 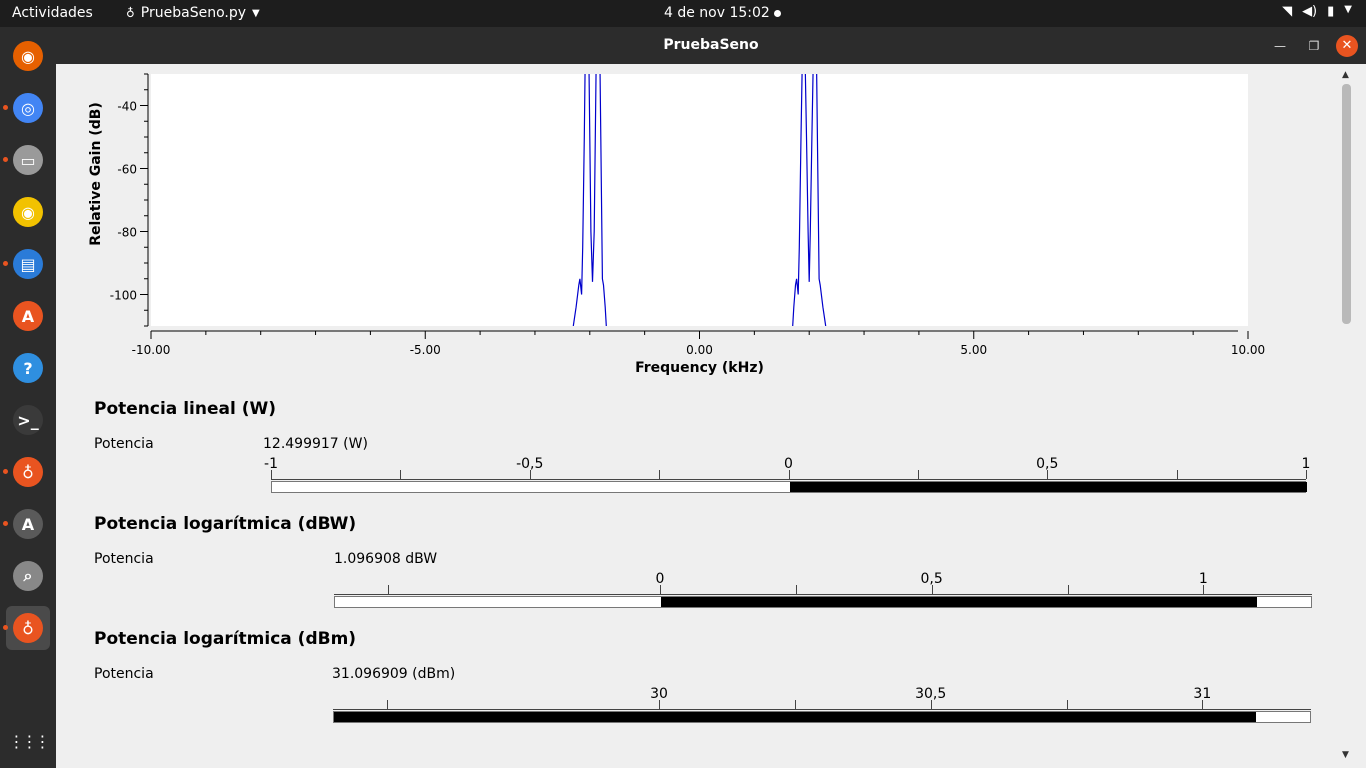 What do you see at coordinates (123, 296) in the screenshot?
I see `y-tick-label: -100` at bounding box center [123, 296].